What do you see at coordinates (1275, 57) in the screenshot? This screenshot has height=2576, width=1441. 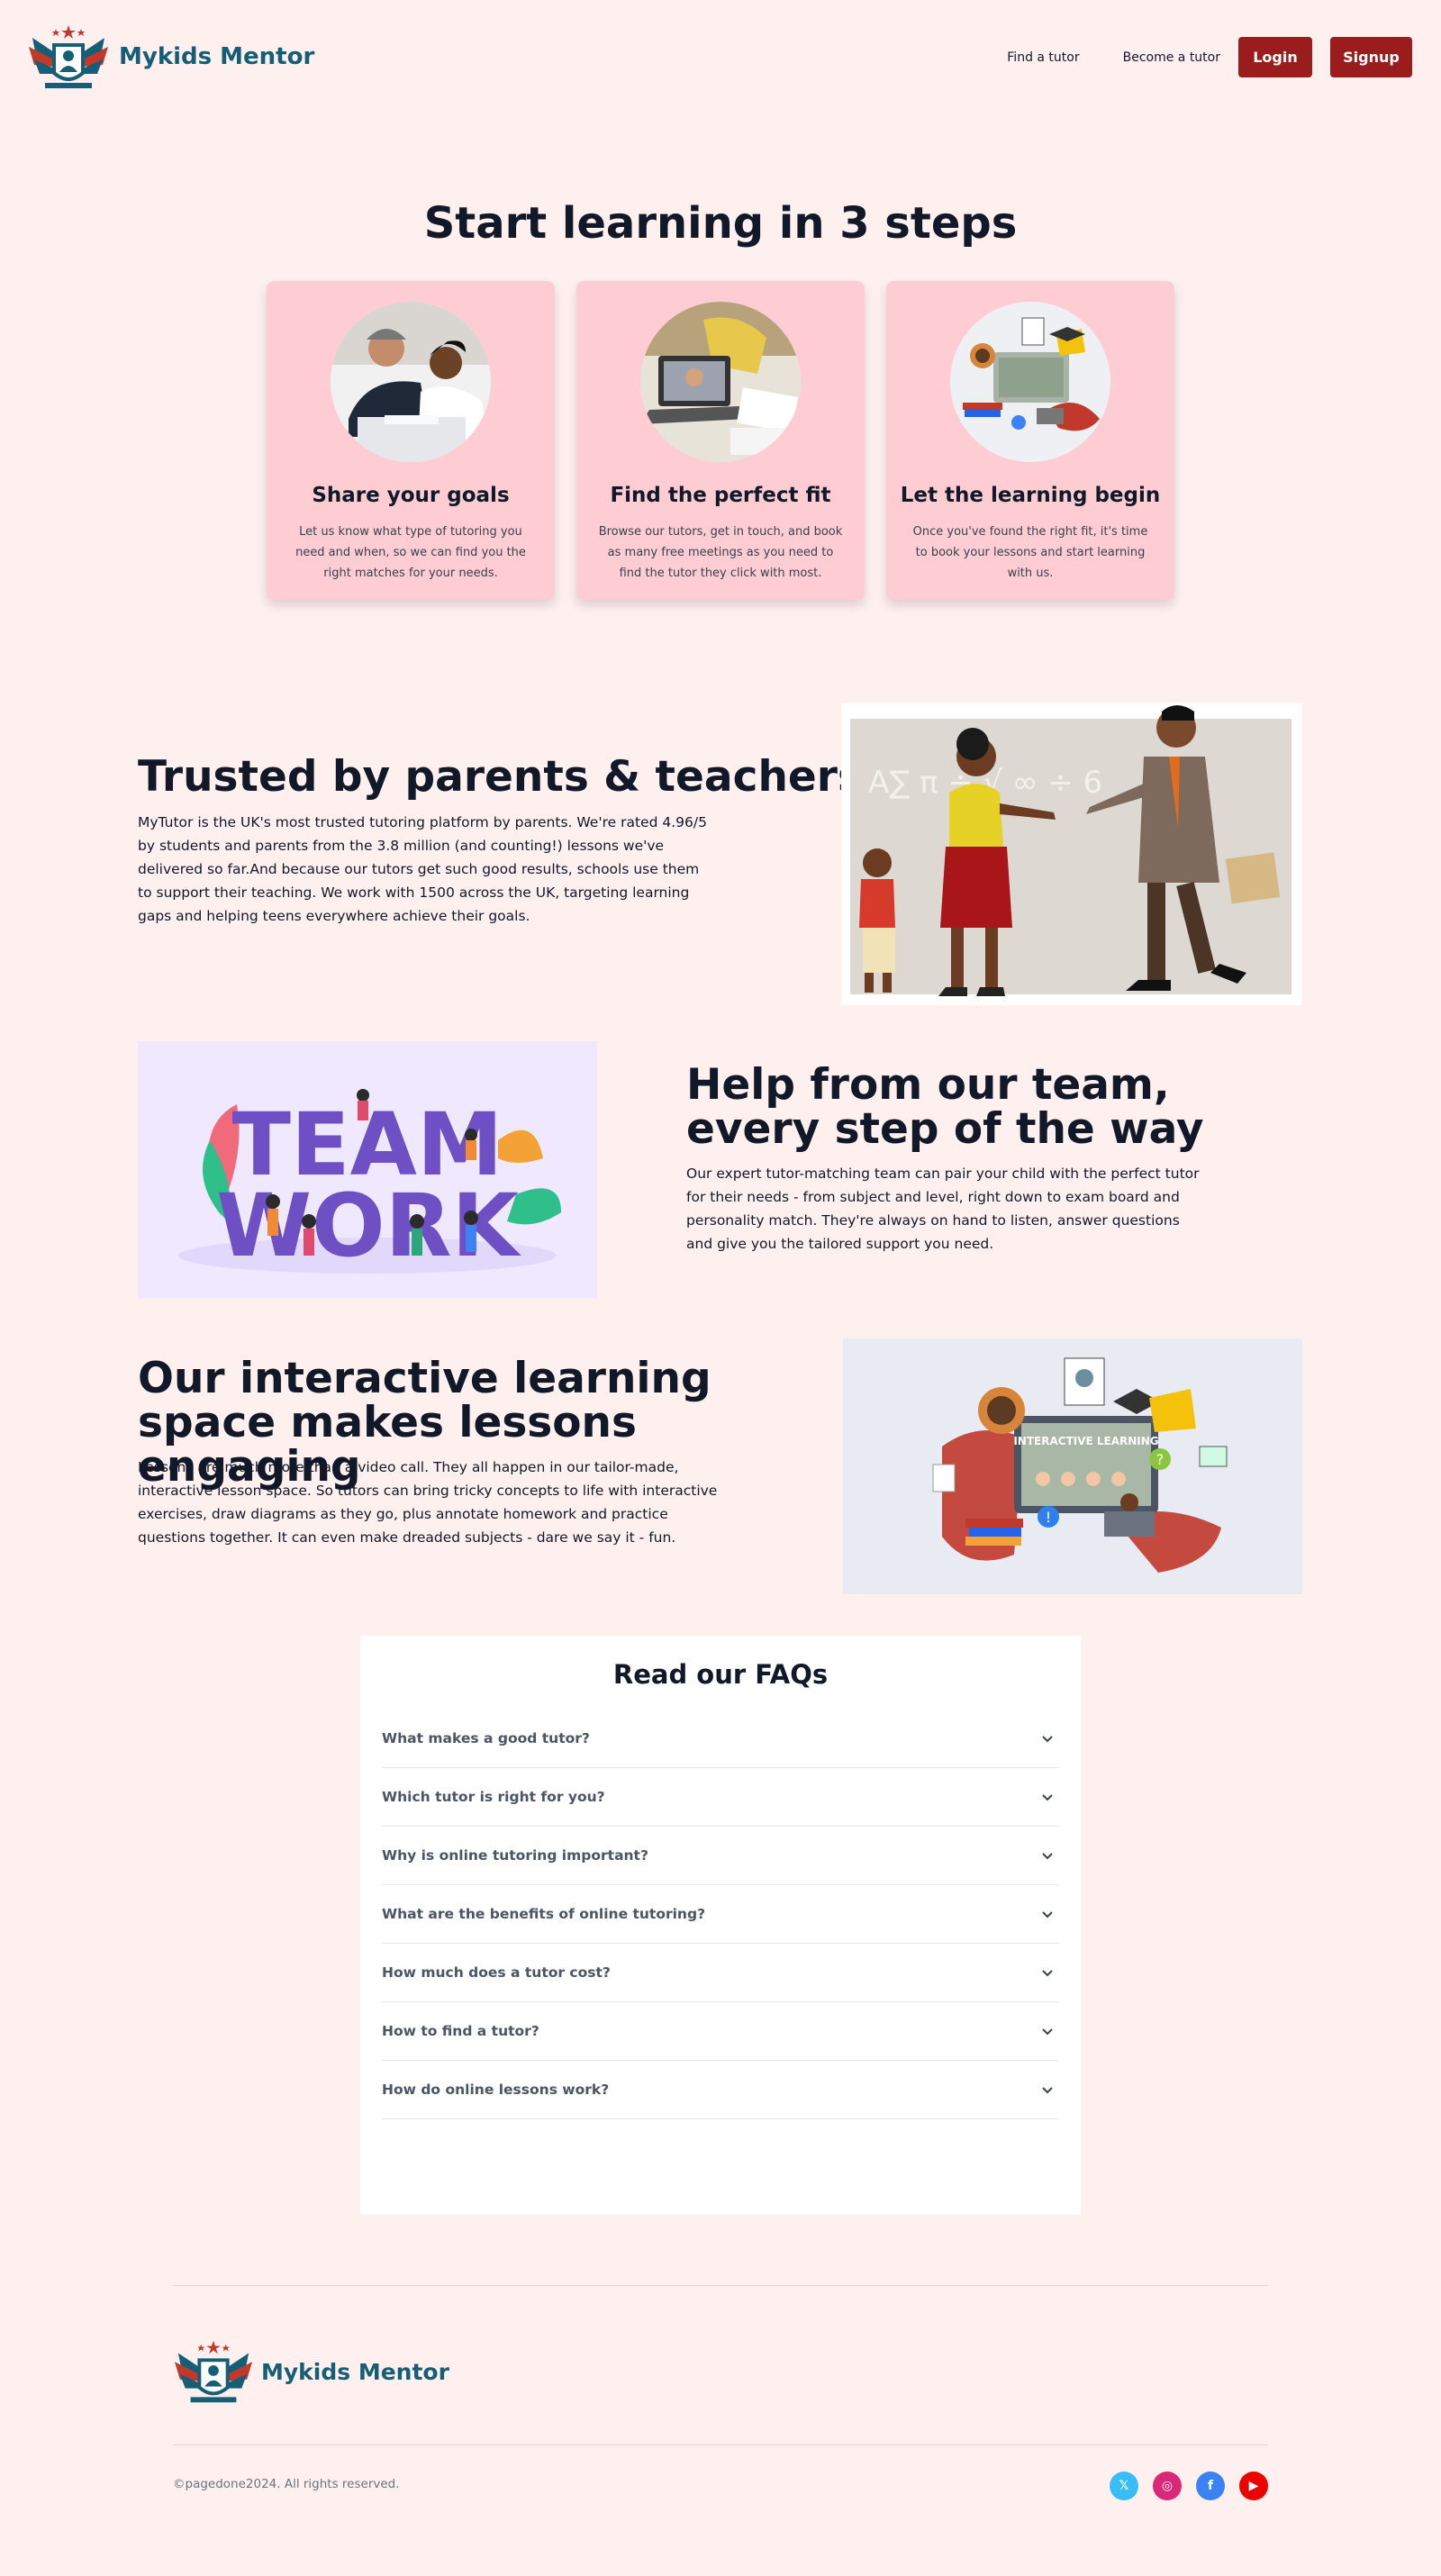 I see `login-button: Login` at bounding box center [1275, 57].